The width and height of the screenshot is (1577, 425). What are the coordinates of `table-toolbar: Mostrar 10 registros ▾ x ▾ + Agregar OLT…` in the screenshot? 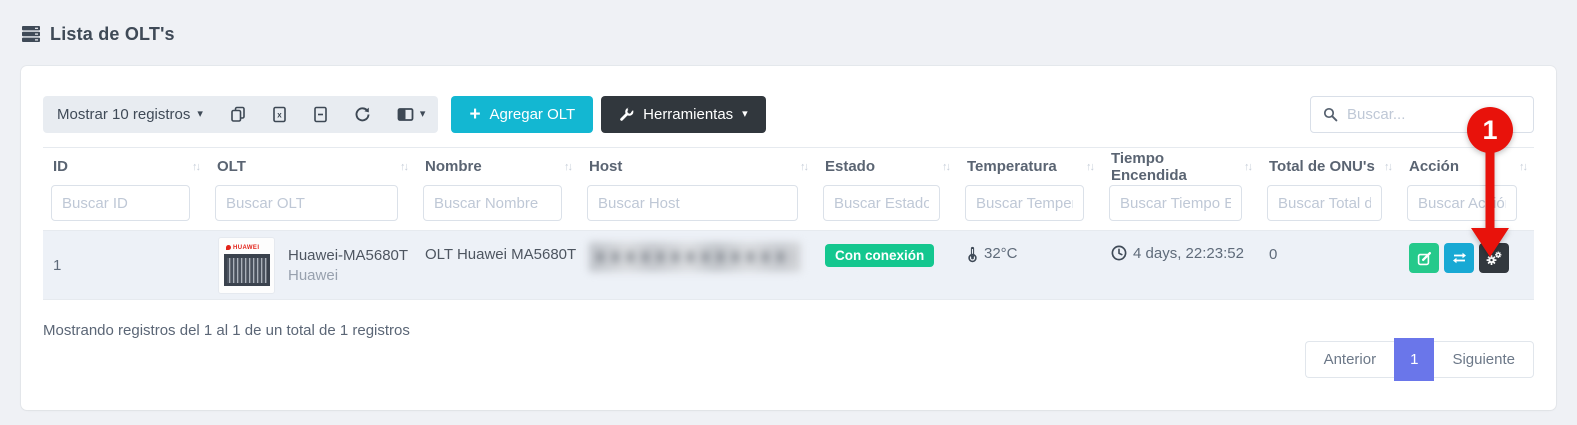 It's located at (788, 114).